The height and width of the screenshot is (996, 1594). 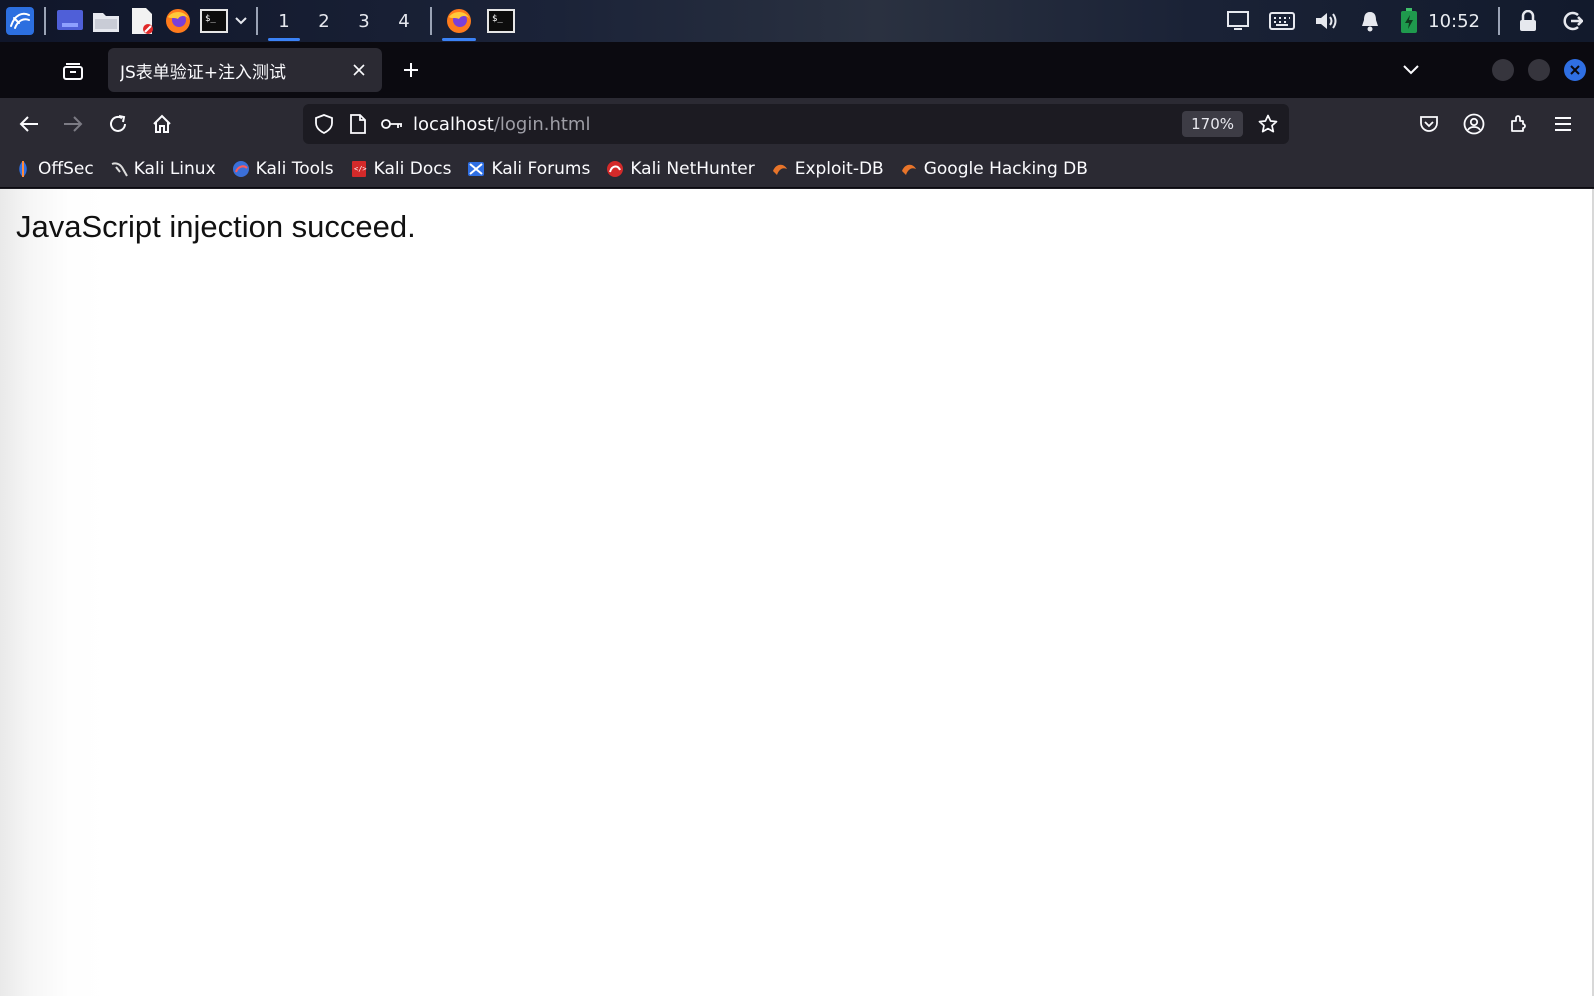 I want to click on window-minimize-button, so click(x=1503, y=70).